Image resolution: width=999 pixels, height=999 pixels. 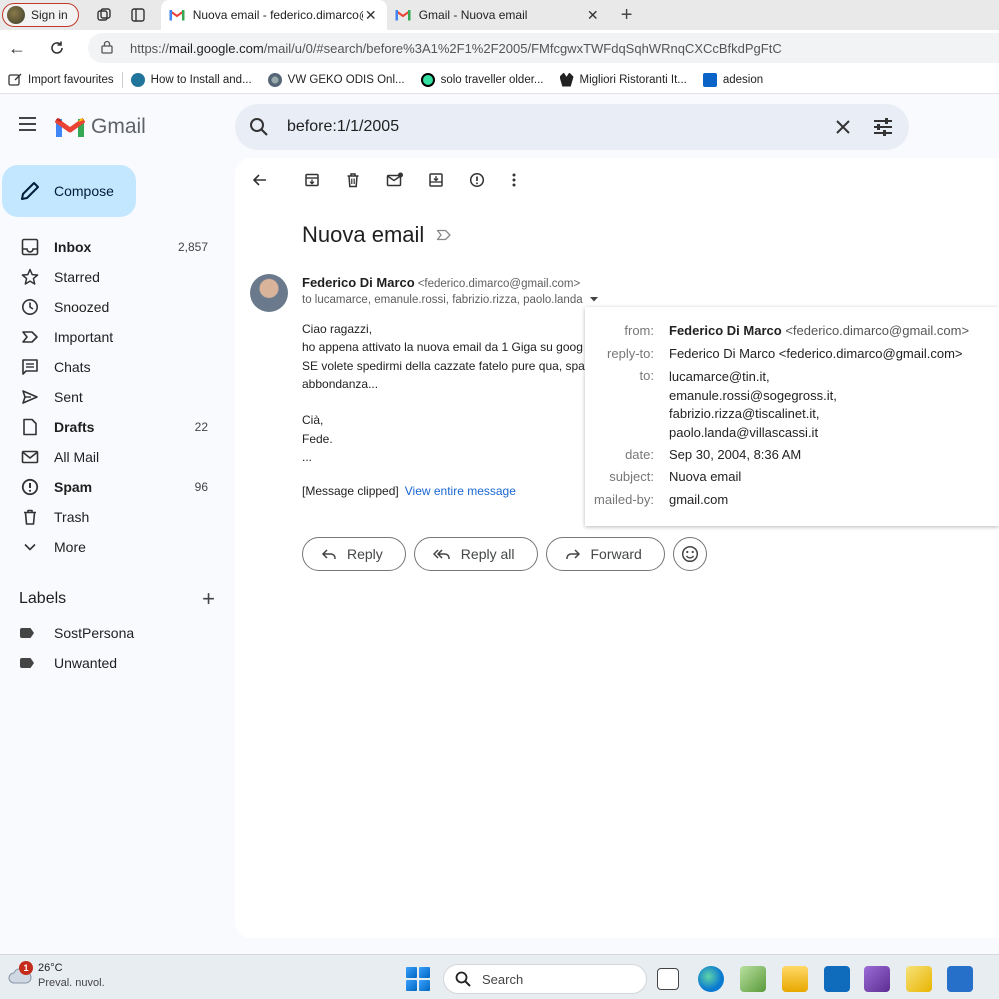 I want to click on send-icon, so click(x=30, y=397).